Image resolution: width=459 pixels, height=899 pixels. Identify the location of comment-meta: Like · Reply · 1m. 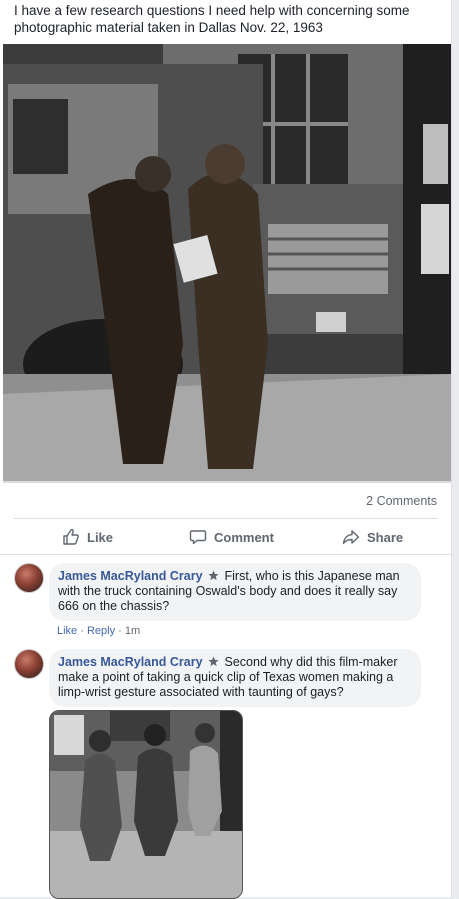
(99, 631).